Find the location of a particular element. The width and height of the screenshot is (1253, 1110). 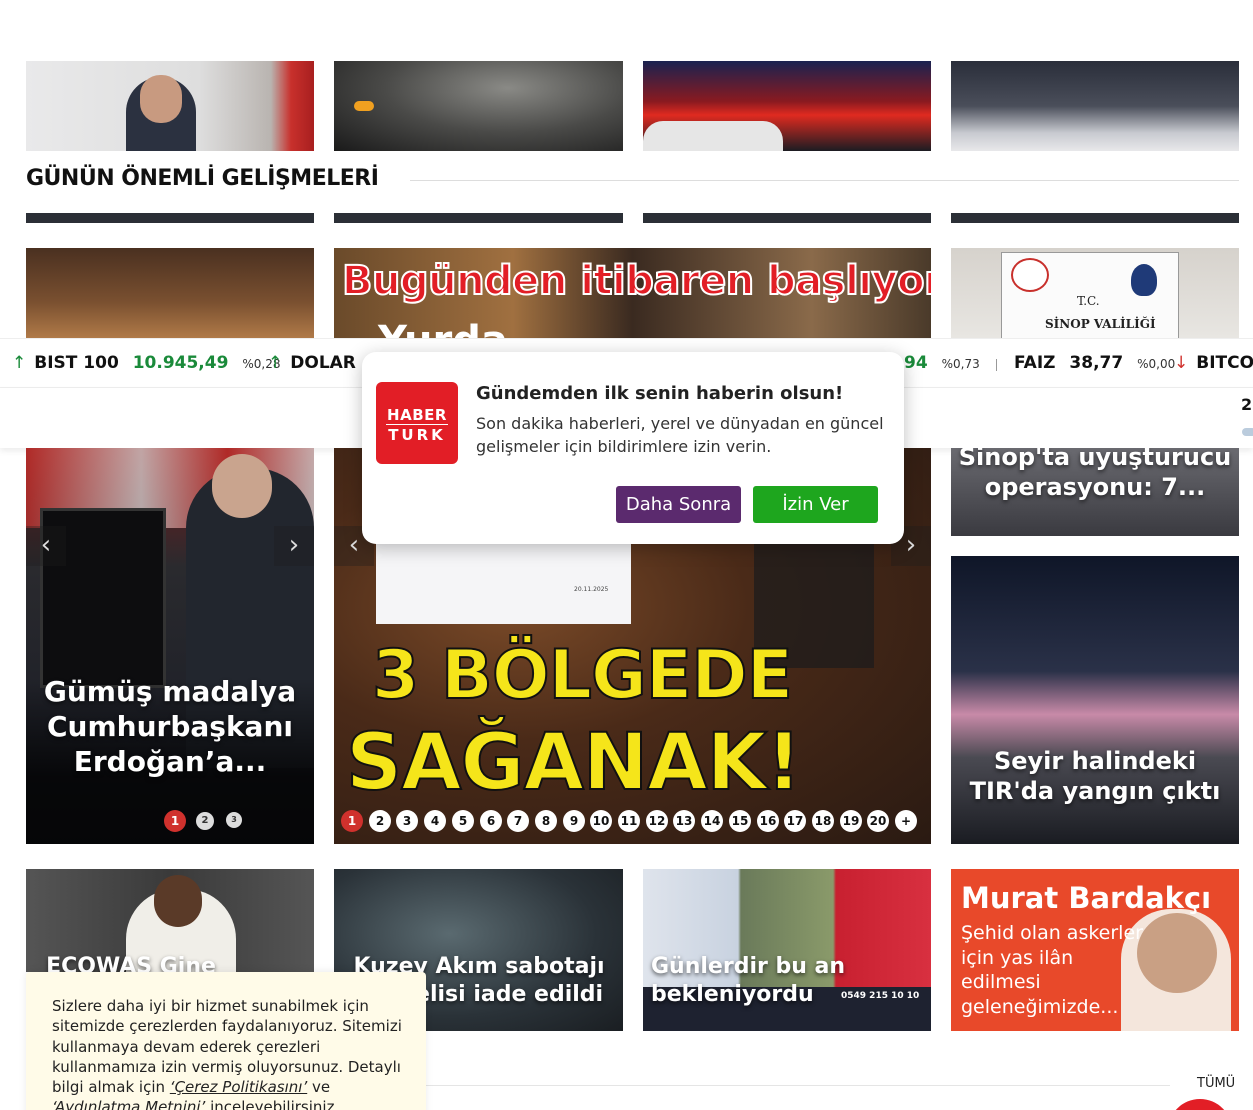

ticker-item-bist: ↑ BIST 100 10.945,49 %0,28 is located at coordinates (146, 363).